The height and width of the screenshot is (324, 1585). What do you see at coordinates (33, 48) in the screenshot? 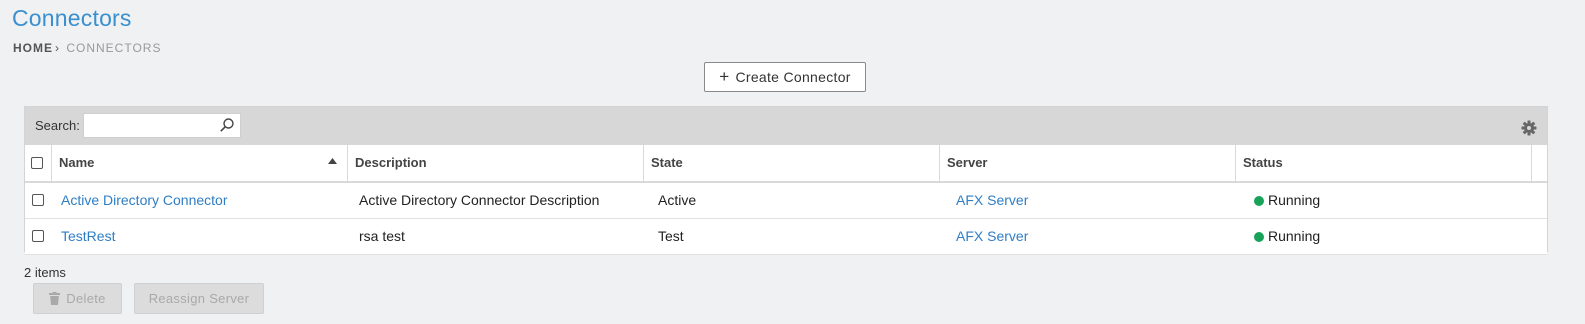
I see `breadcrumb-home: HOME` at bounding box center [33, 48].